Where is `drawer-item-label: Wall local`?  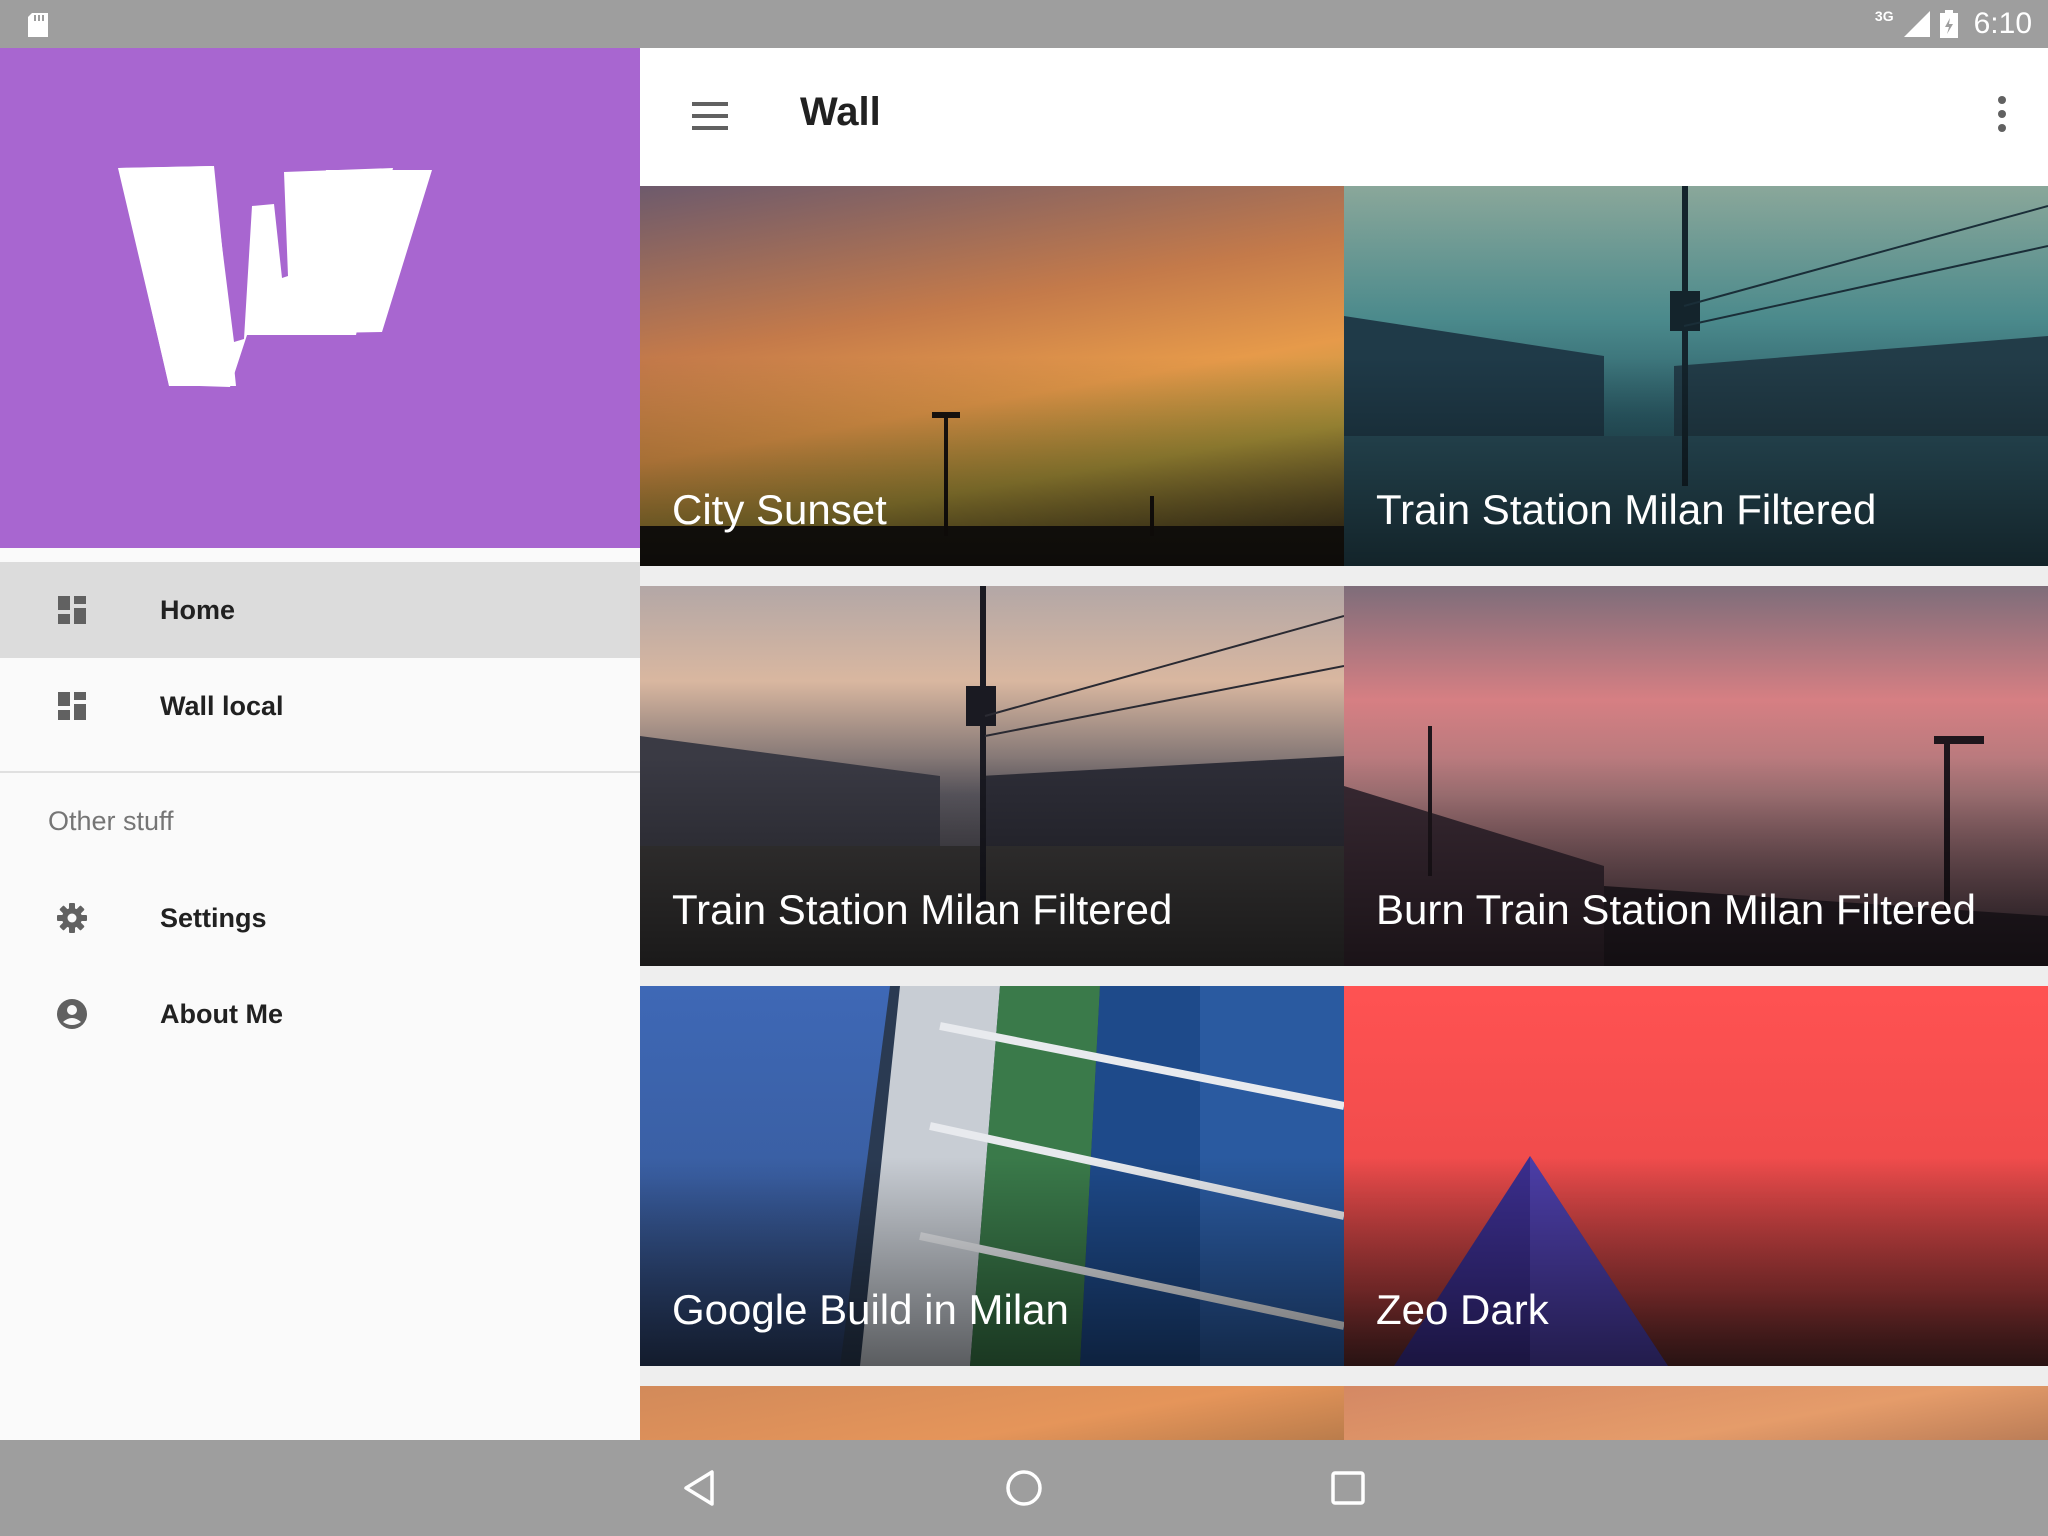 drawer-item-label: Wall local is located at coordinates (222, 705).